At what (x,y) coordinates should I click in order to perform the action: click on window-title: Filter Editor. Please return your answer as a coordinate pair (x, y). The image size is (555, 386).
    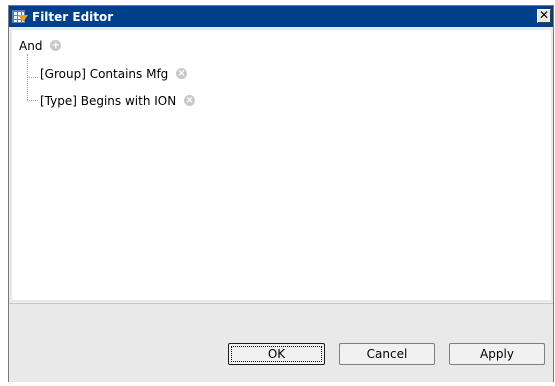
    Looking at the image, I should click on (73, 16).